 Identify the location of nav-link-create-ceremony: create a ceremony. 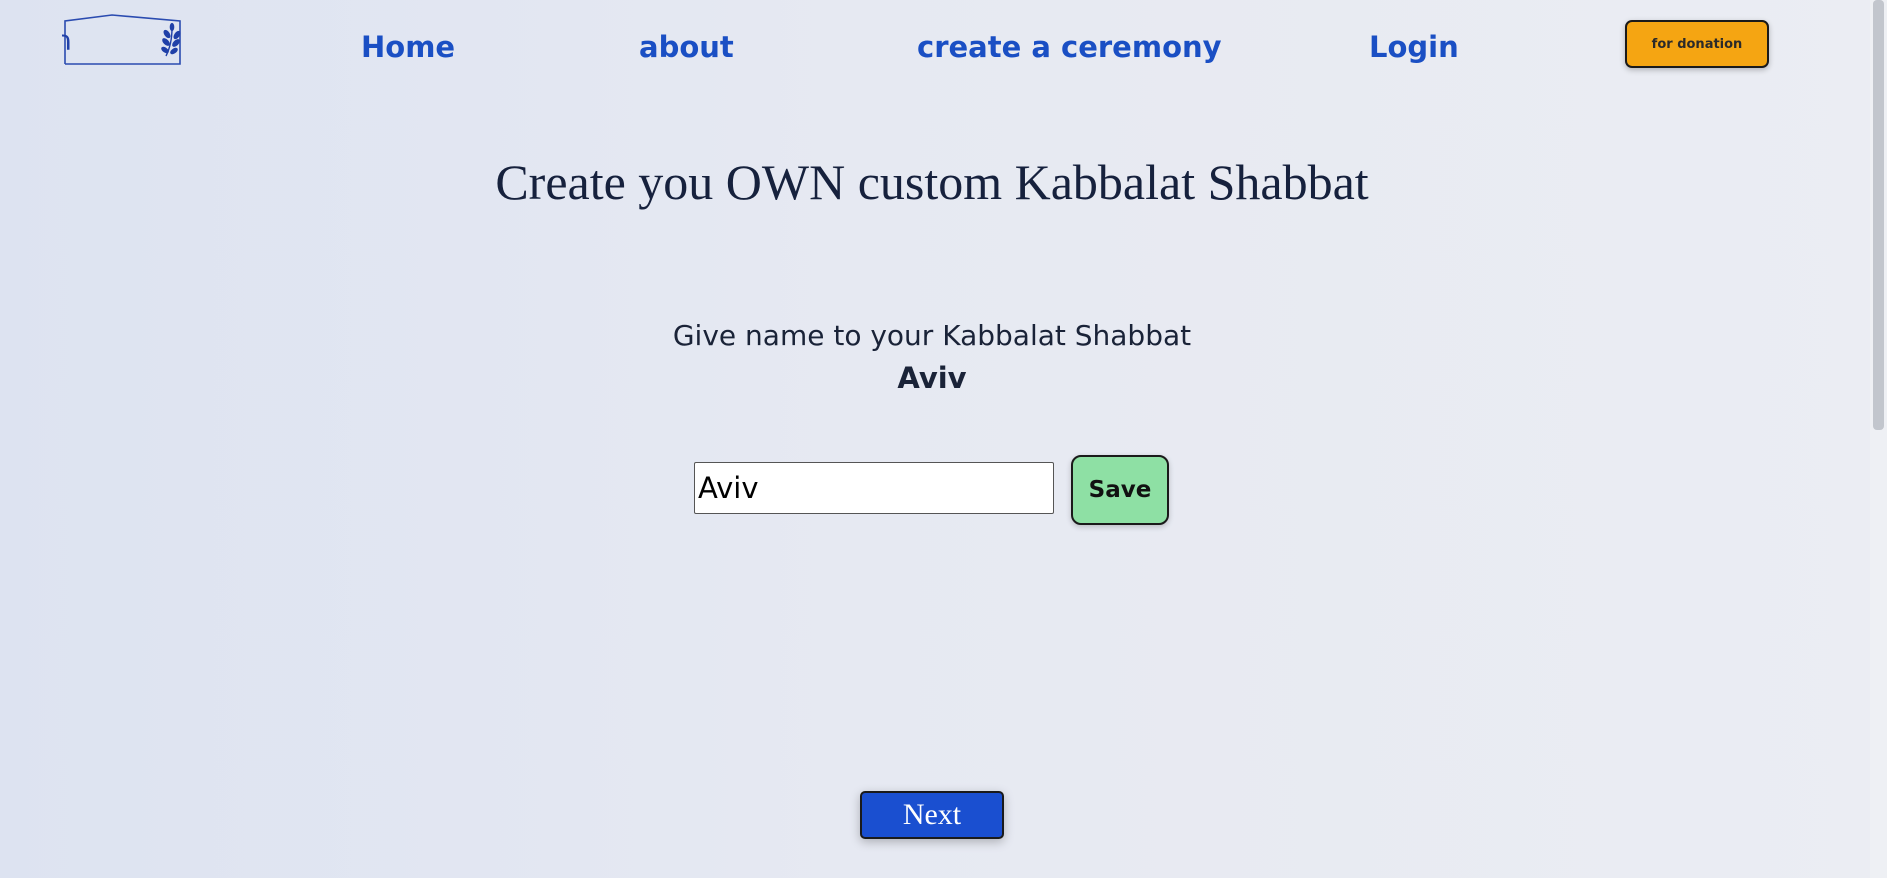
(1069, 47).